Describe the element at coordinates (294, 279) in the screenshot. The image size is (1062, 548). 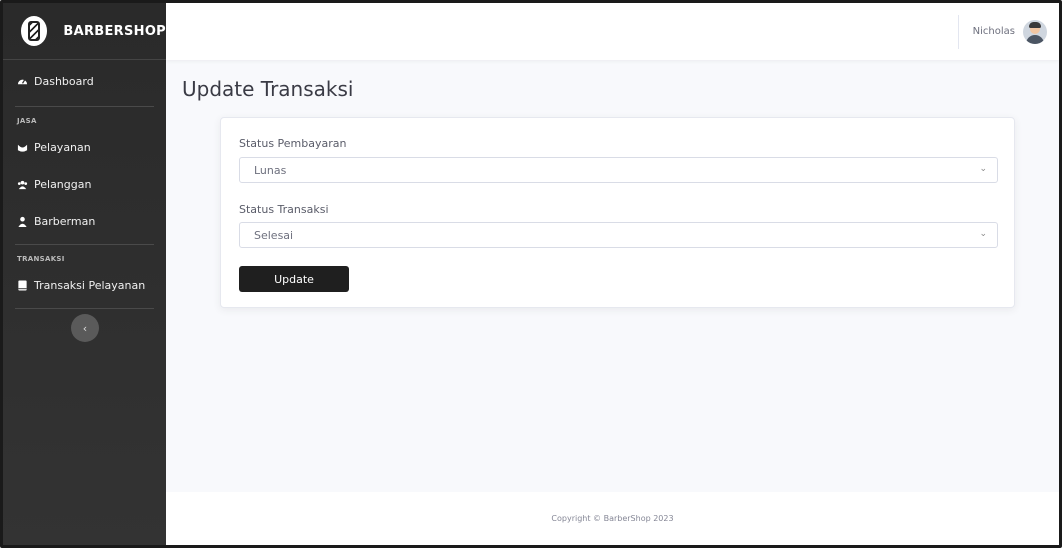
I see `update-button: Update` at that location.